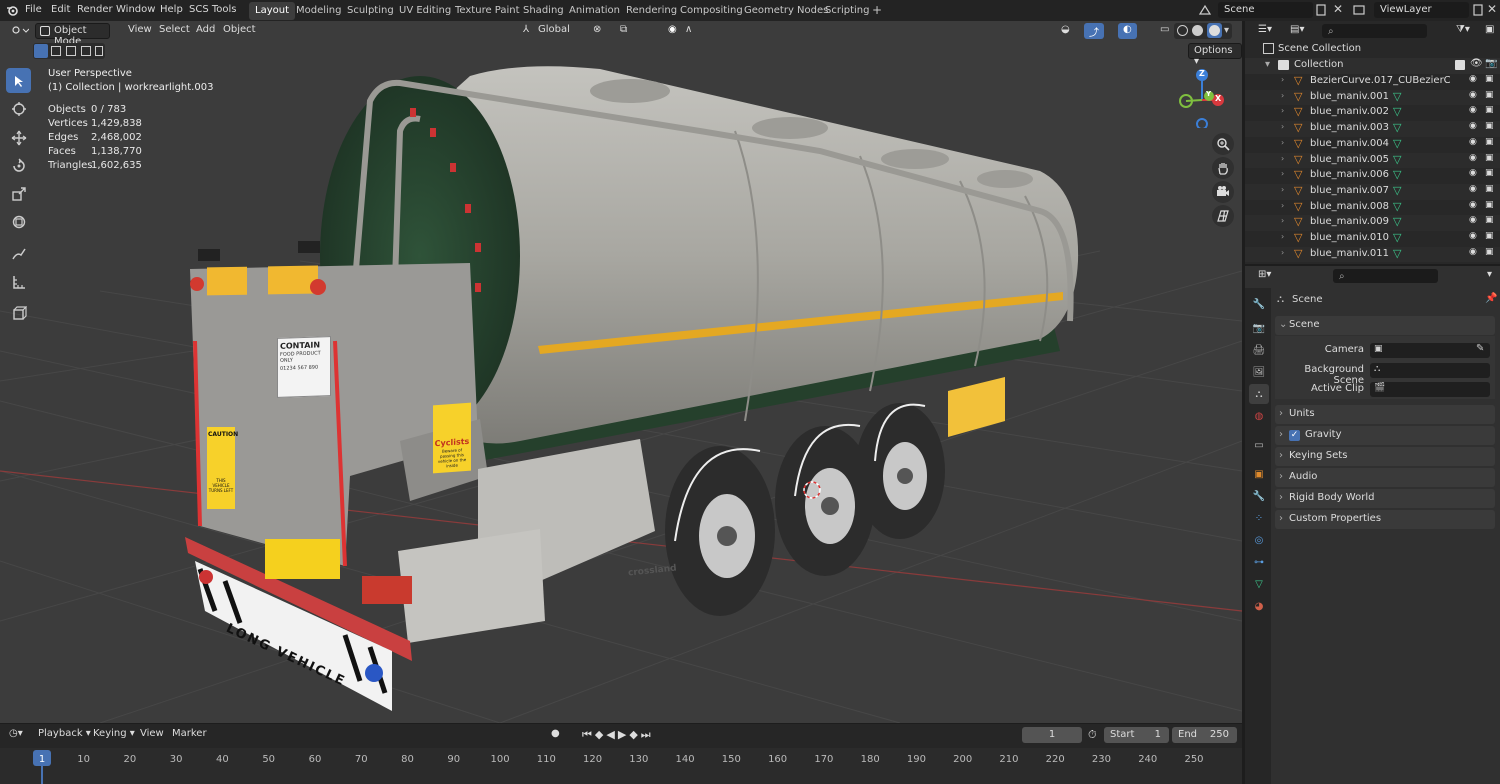 This screenshot has height=784, width=1500. What do you see at coordinates (597, 31) in the screenshot?
I see `pivot-icon: ⊗` at bounding box center [597, 31].